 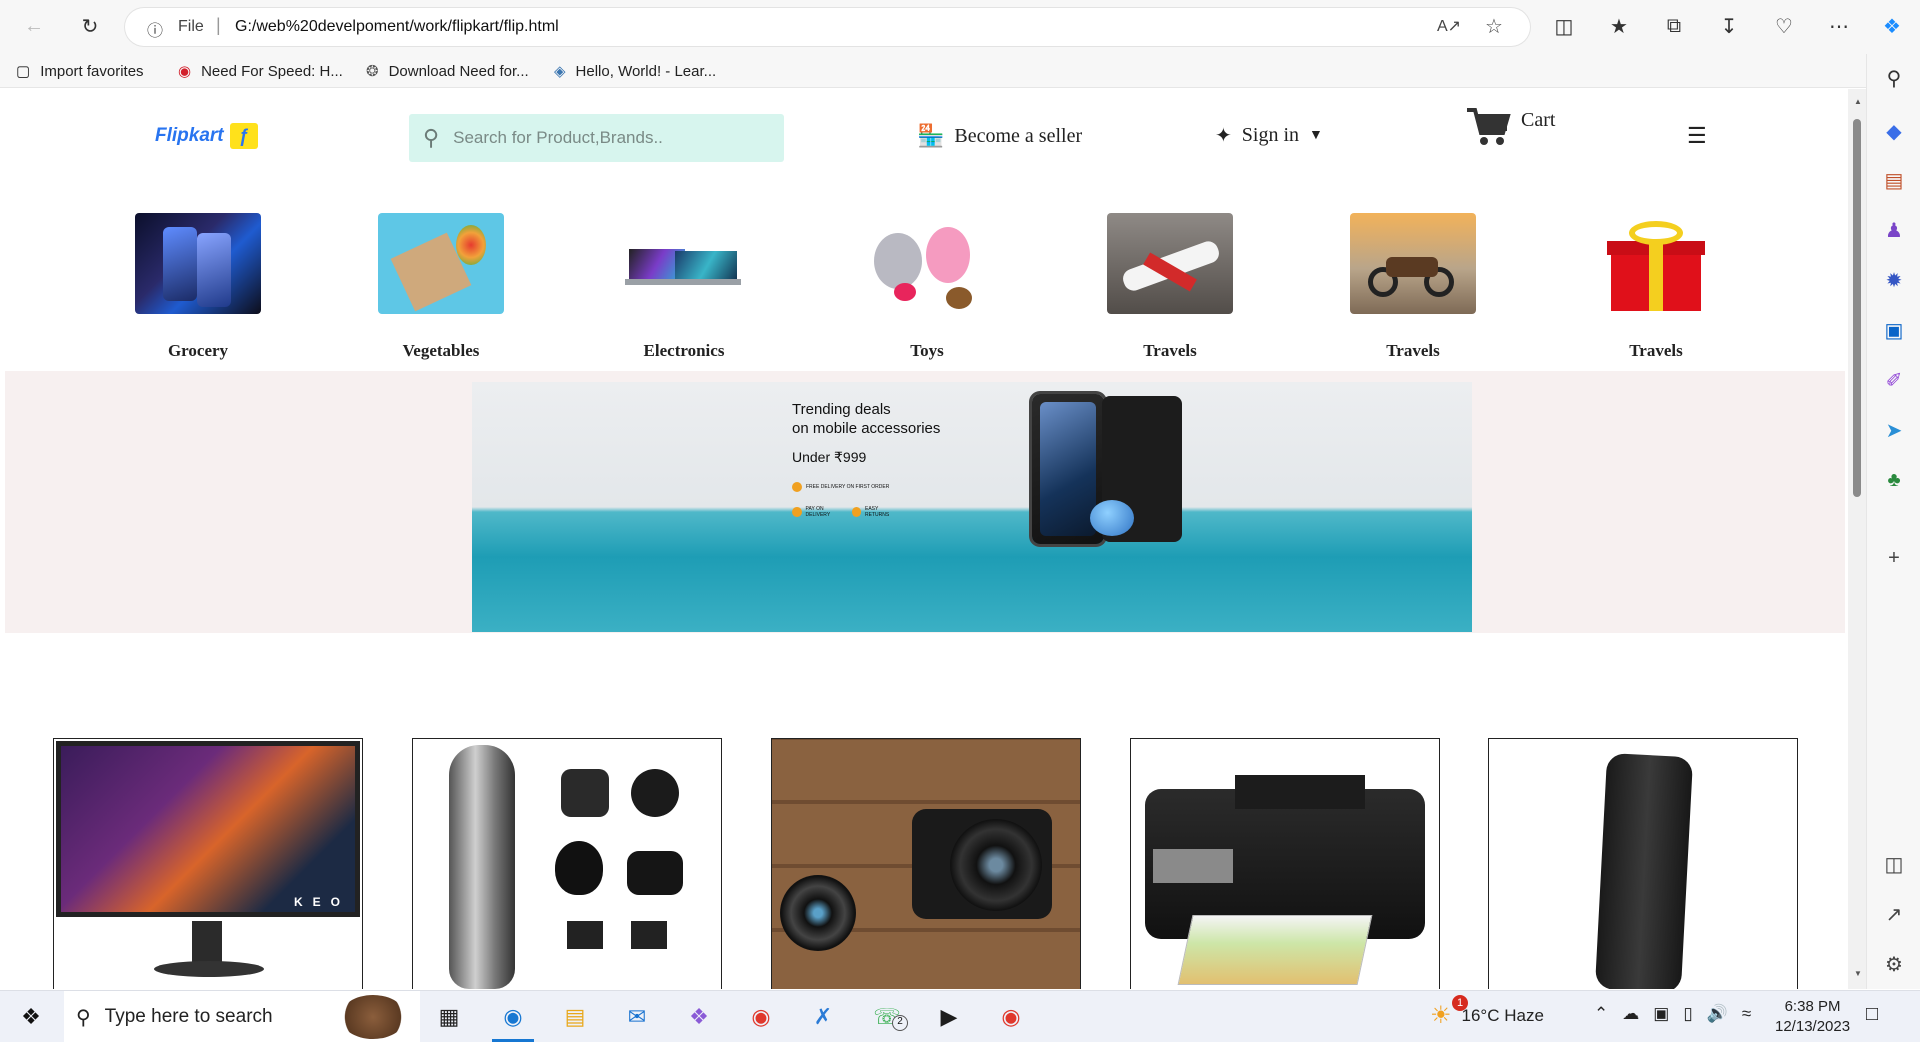 I want to click on delivery-badge-icon, so click(x=797, y=487).